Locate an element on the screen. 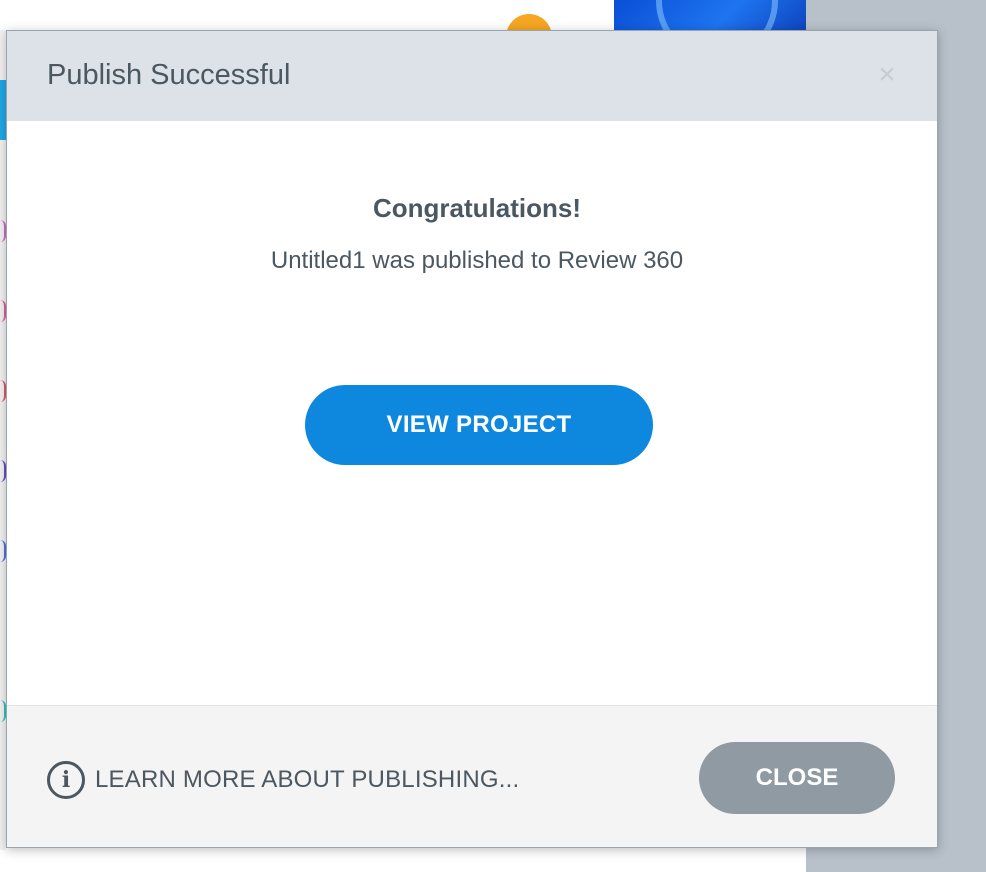  view-project-button: VIEW PROJECT is located at coordinates (479, 425).